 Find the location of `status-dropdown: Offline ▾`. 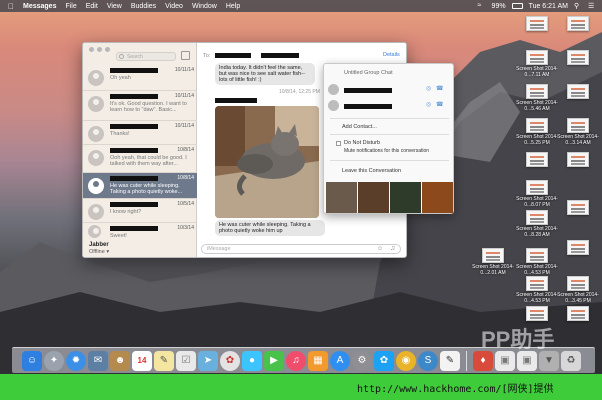

status-dropdown: Offline ▾ is located at coordinates (99, 252).